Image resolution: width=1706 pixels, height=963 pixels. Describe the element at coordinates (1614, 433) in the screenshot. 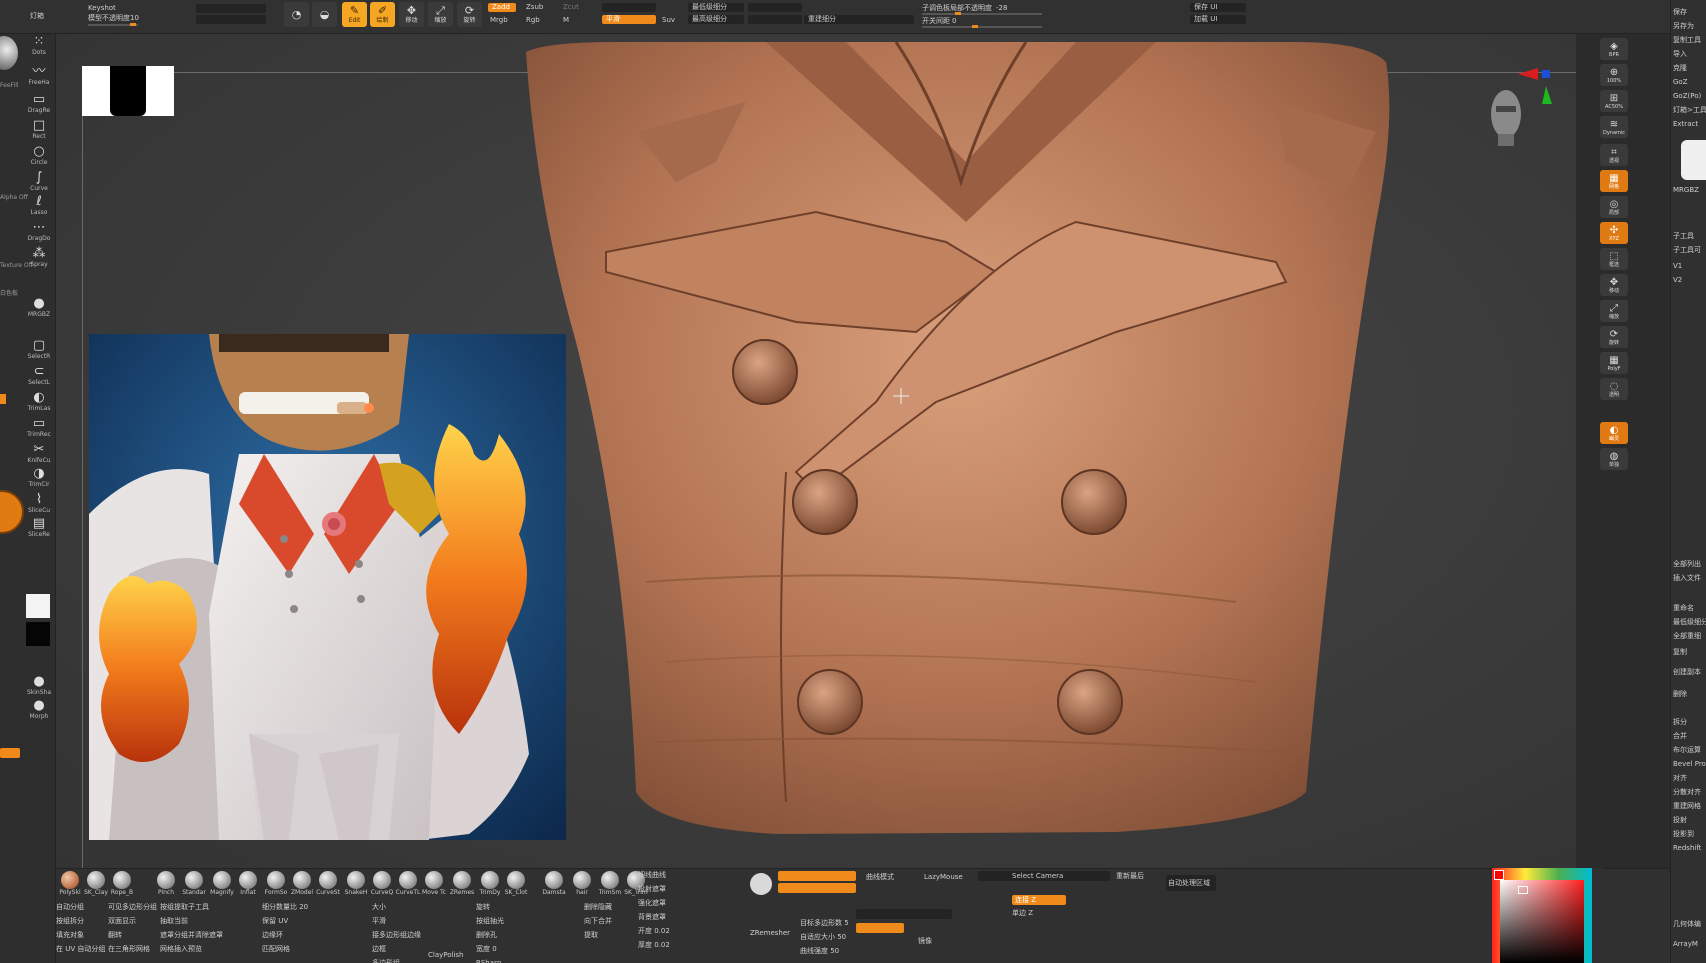

I see `view-ghost-button: ◐ 幽灵` at that location.